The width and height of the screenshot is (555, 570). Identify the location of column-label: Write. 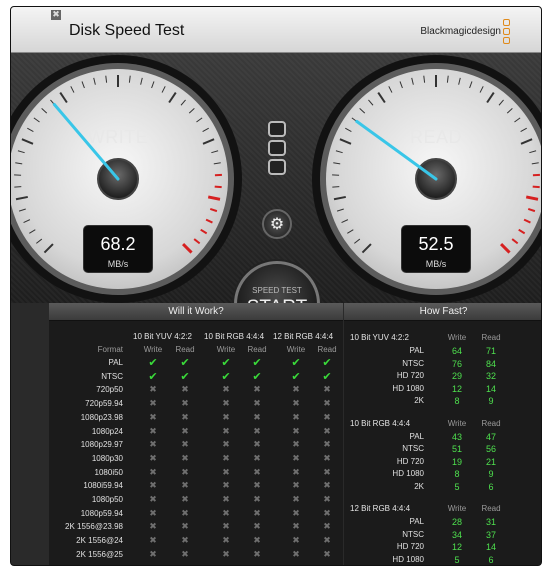
(226, 349).